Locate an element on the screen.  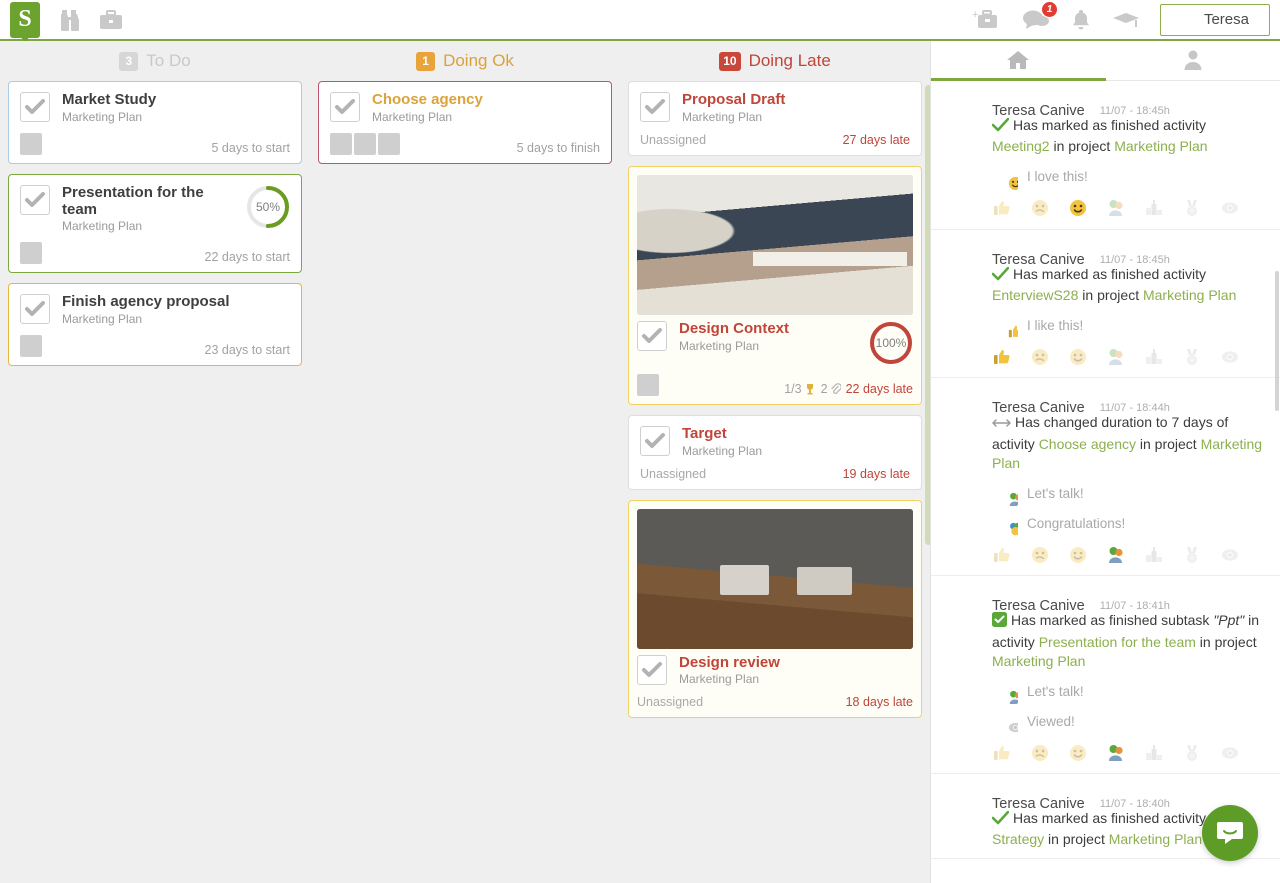
notifications-bell-icon is located at coordinates (1081, 20).